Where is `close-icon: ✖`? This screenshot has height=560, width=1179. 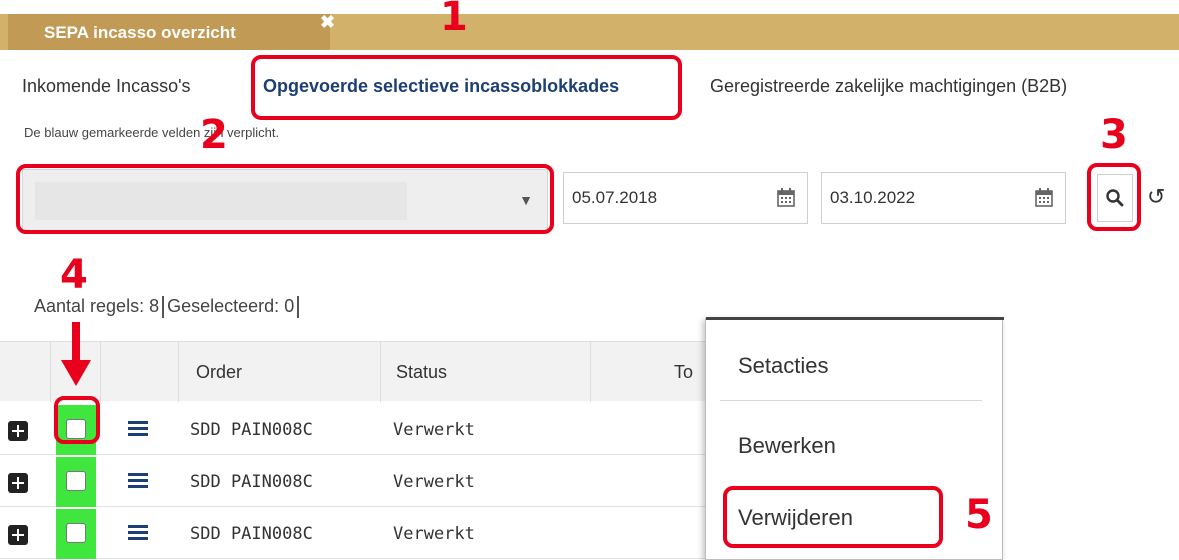
close-icon: ✖ is located at coordinates (327, 22).